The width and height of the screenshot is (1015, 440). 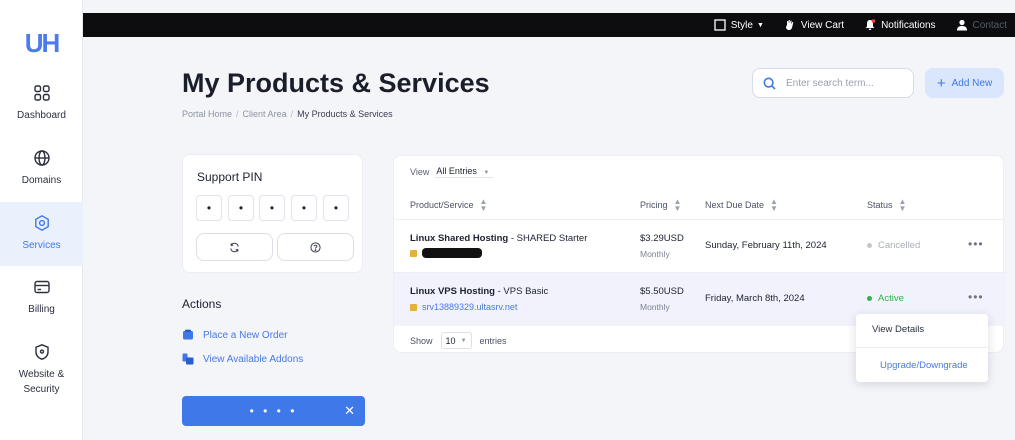 I want to click on divider, so click(x=922, y=347).